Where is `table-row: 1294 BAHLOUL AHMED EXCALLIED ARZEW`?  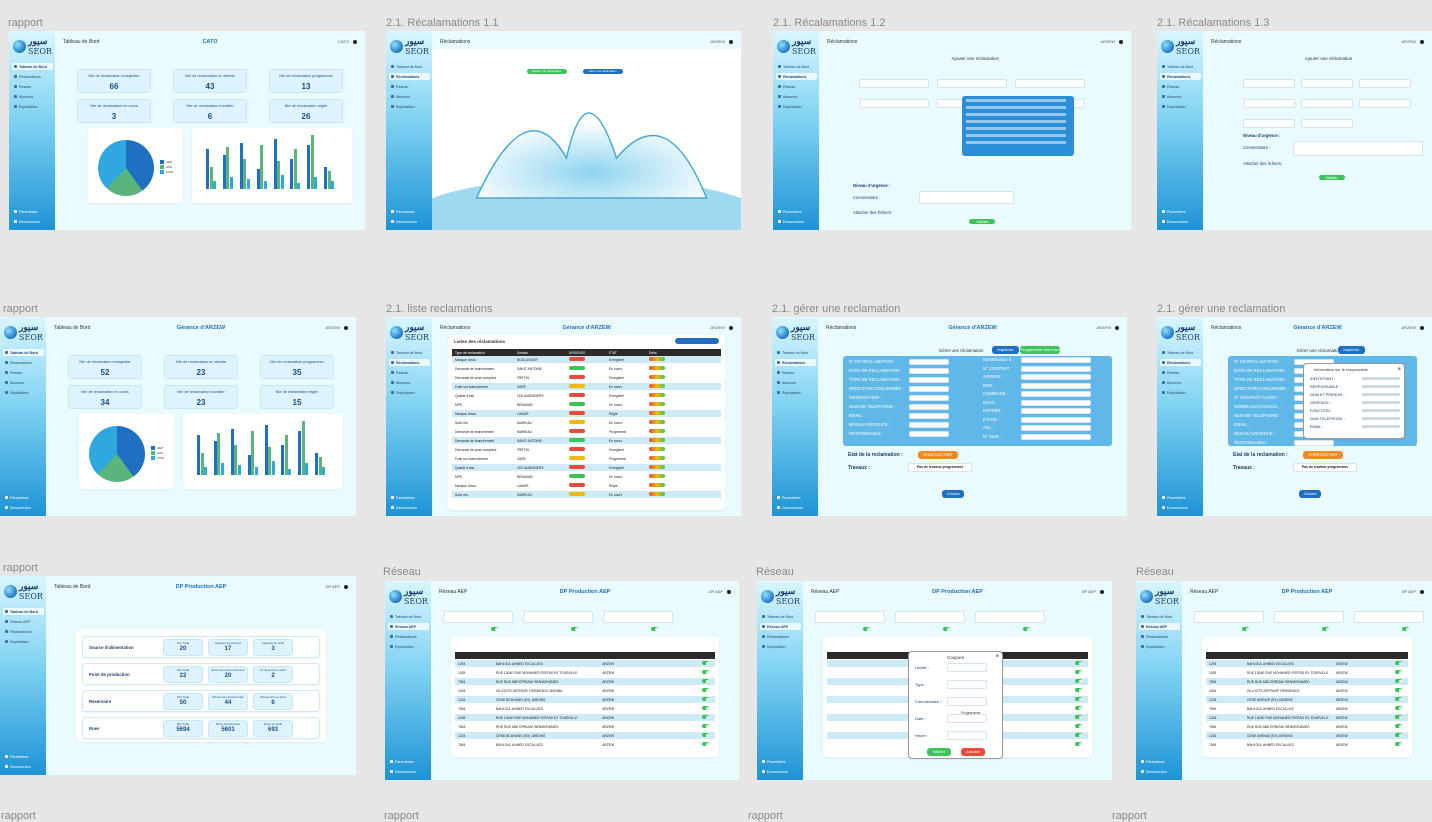 table-row: 1294 BAHLOUL AHMED EXCALLIED ARZEW is located at coordinates (585, 663).